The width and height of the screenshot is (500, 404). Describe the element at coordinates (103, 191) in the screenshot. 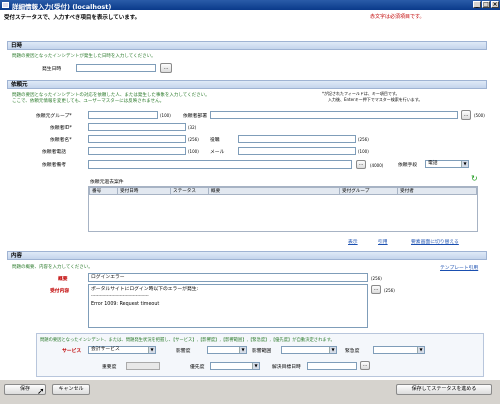

I see `history-col-number: 番号` at that location.